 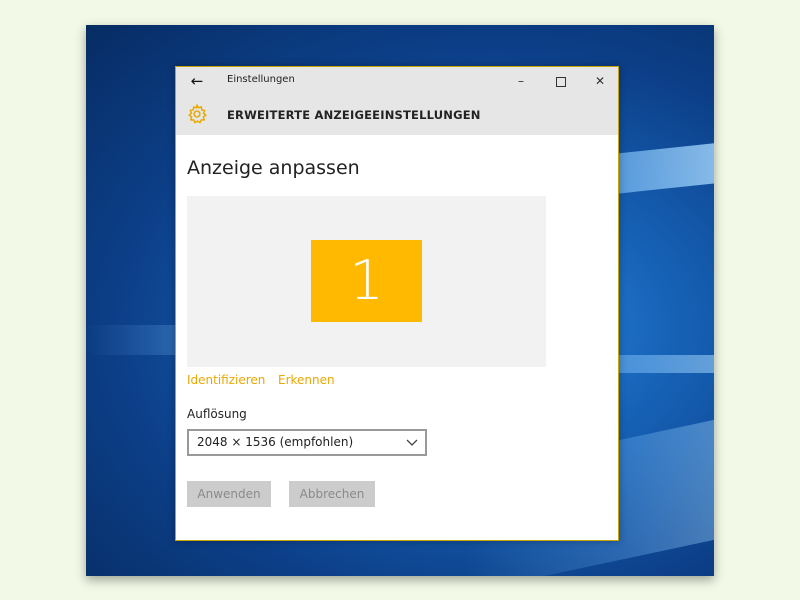 What do you see at coordinates (226, 380) in the screenshot?
I see `identify-link: Identifizieren` at bounding box center [226, 380].